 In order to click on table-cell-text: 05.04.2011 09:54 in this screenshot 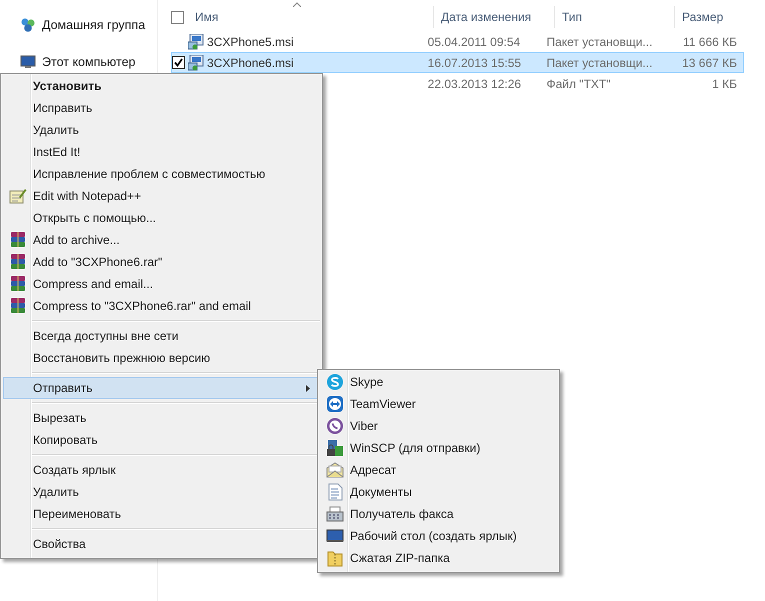, I will do `click(475, 41)`.